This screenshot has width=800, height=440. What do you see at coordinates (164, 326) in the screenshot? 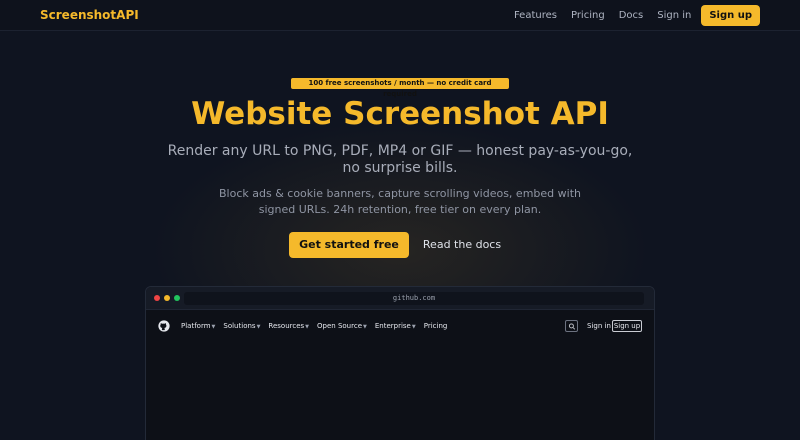
I see `github-logo-icon` at bounding box center [164, 326].